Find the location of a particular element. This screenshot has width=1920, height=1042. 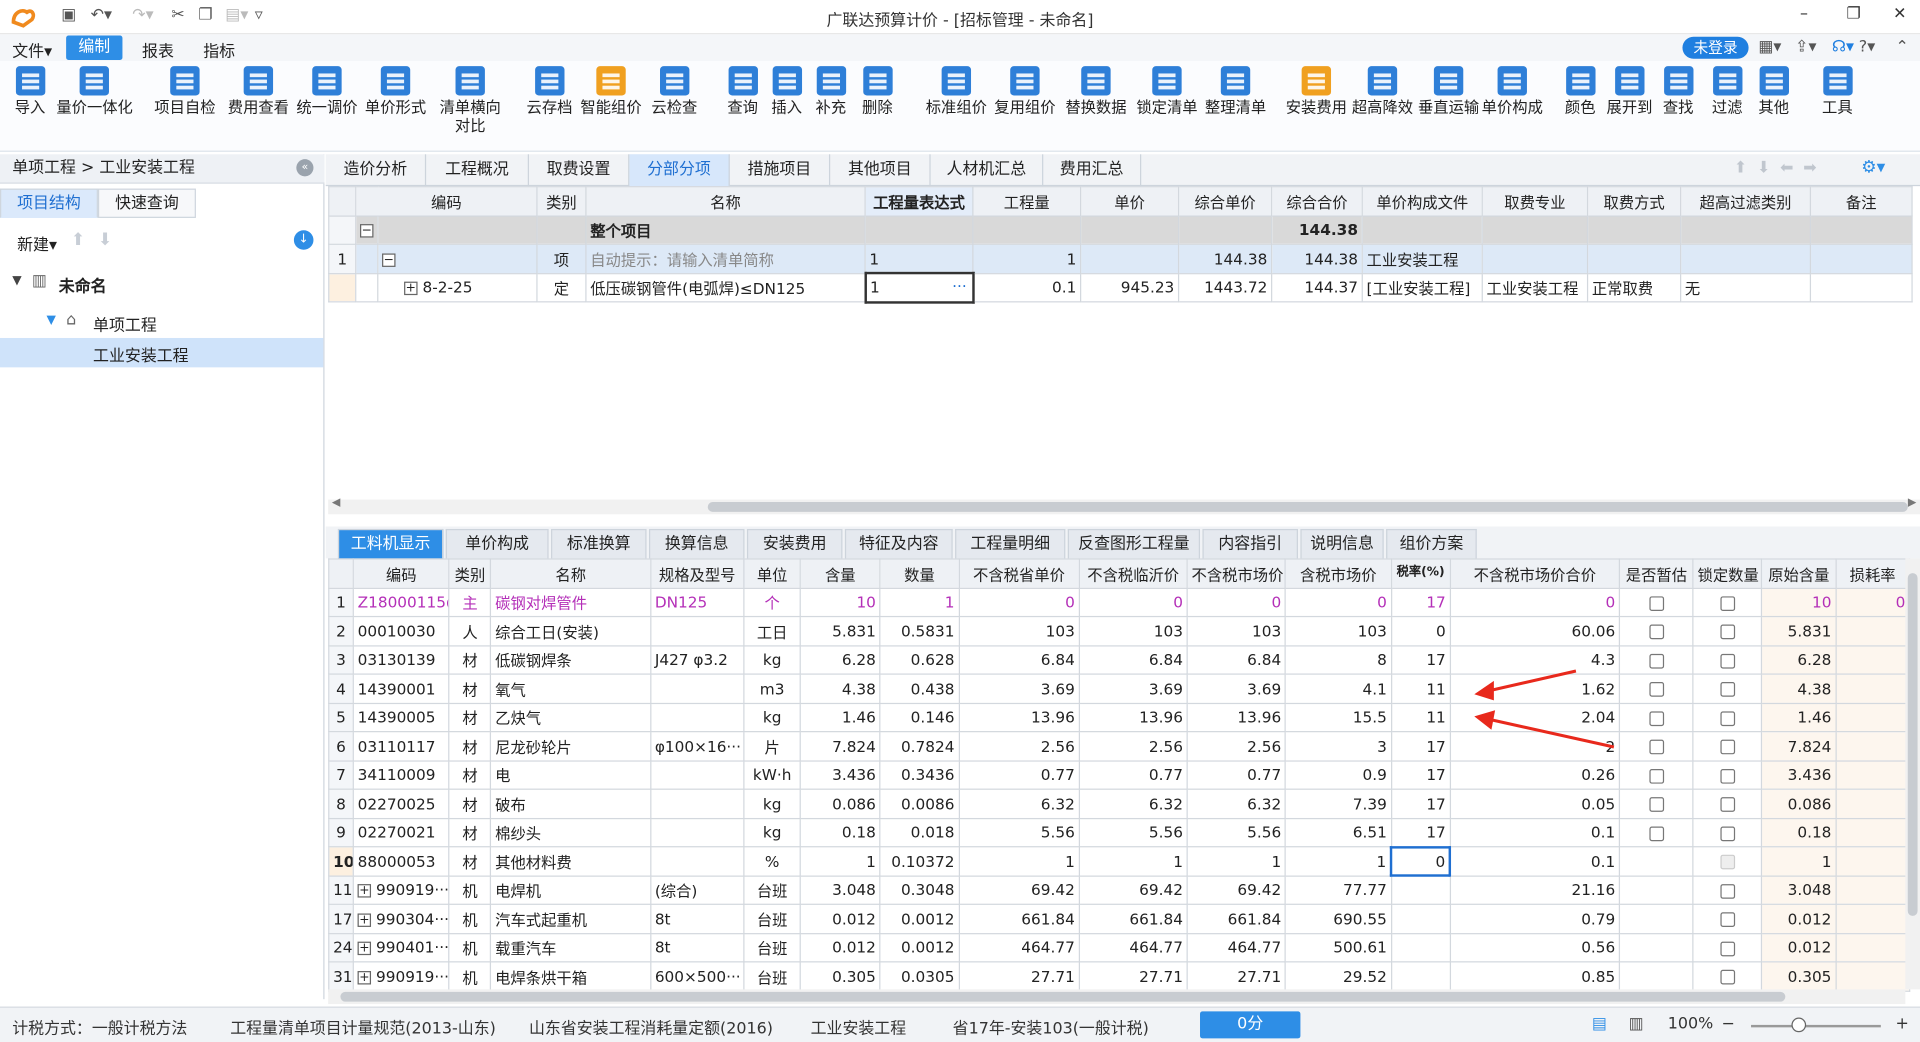

header-cell: 损耗率 is located at coordinates (1873, 573).